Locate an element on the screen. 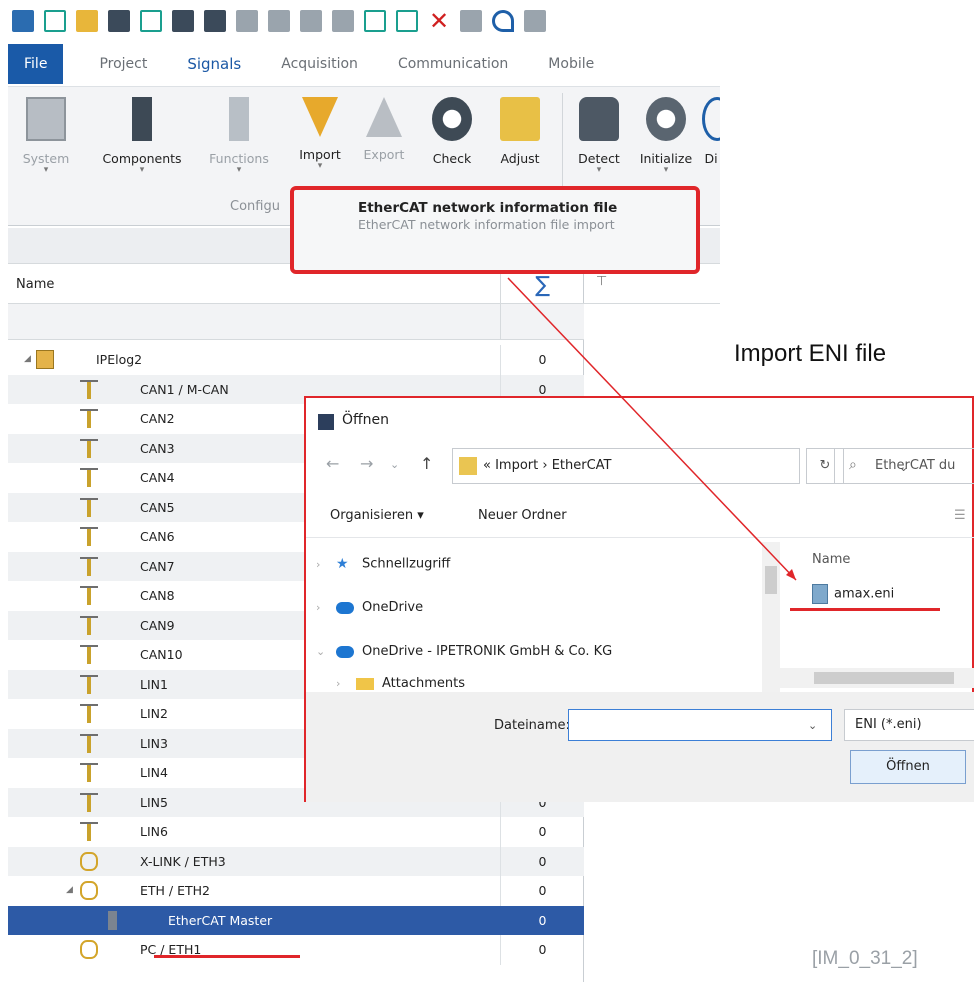 This screenshot has width=974, height=982. tab-acquisition: Acquisition is located at coordinates (319, 64).